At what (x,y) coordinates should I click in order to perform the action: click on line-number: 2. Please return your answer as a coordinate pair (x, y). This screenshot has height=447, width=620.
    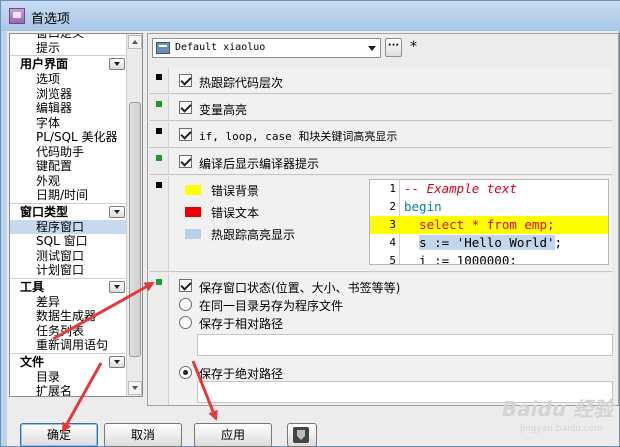
    Looking at the image, I should click on (392, 206).